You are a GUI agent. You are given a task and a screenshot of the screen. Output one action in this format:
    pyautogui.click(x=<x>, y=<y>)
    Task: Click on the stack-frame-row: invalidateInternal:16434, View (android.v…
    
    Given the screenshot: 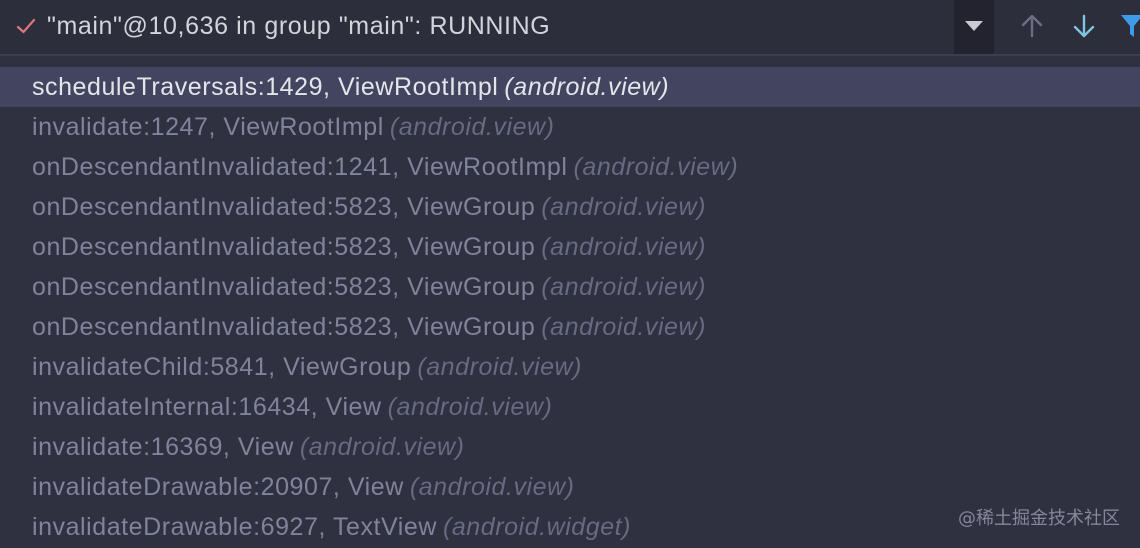 What is the action you would take?
    pyautogui.click(x=570, y=407)
    